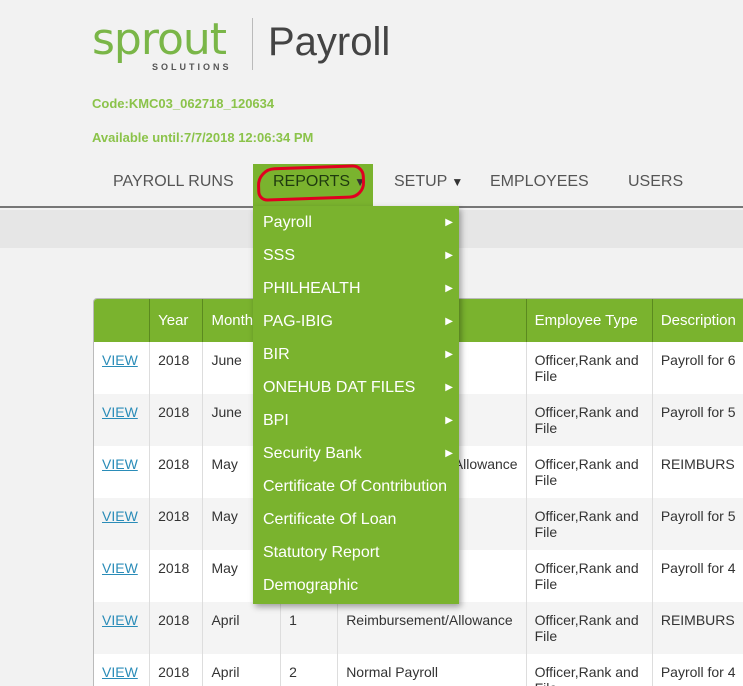 The image size is (743, 686). What do you see at coordinates (252, 44) in the screenshot?
I see `header-divider` at bounding box center [252, 44].